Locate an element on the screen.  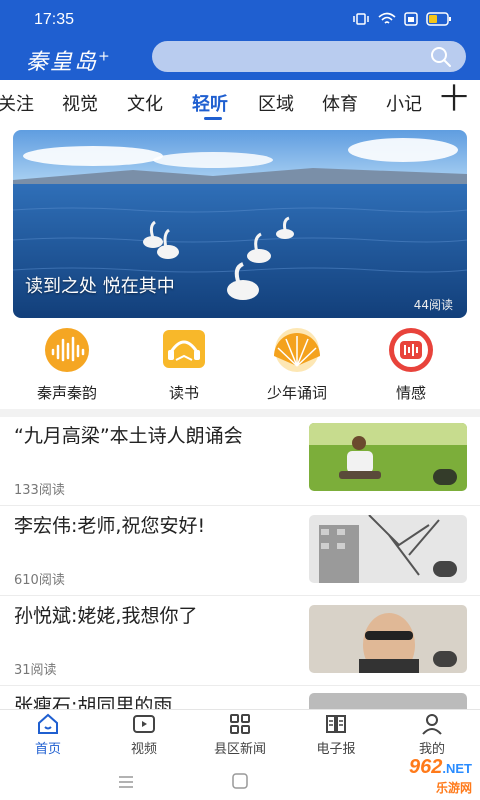
article-read-count: 31阅读 is located at coordinates (35, 670).